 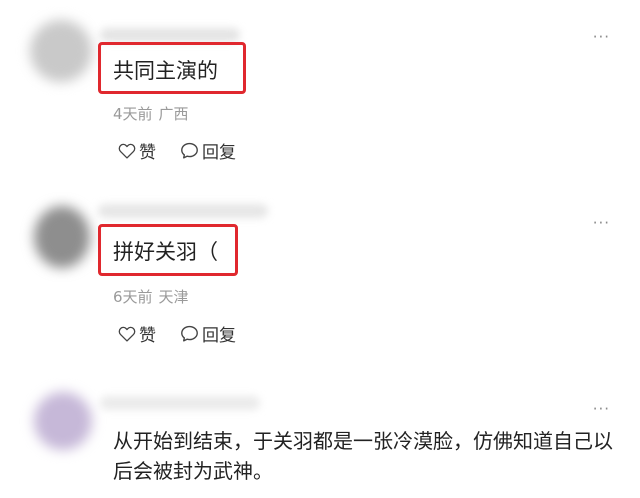 I want to click on comment-text: 从开始到结束，于关羽都是一张冷漠脸，仿佛知道自己以后会被封为武神。, so click(x=363, y=456).